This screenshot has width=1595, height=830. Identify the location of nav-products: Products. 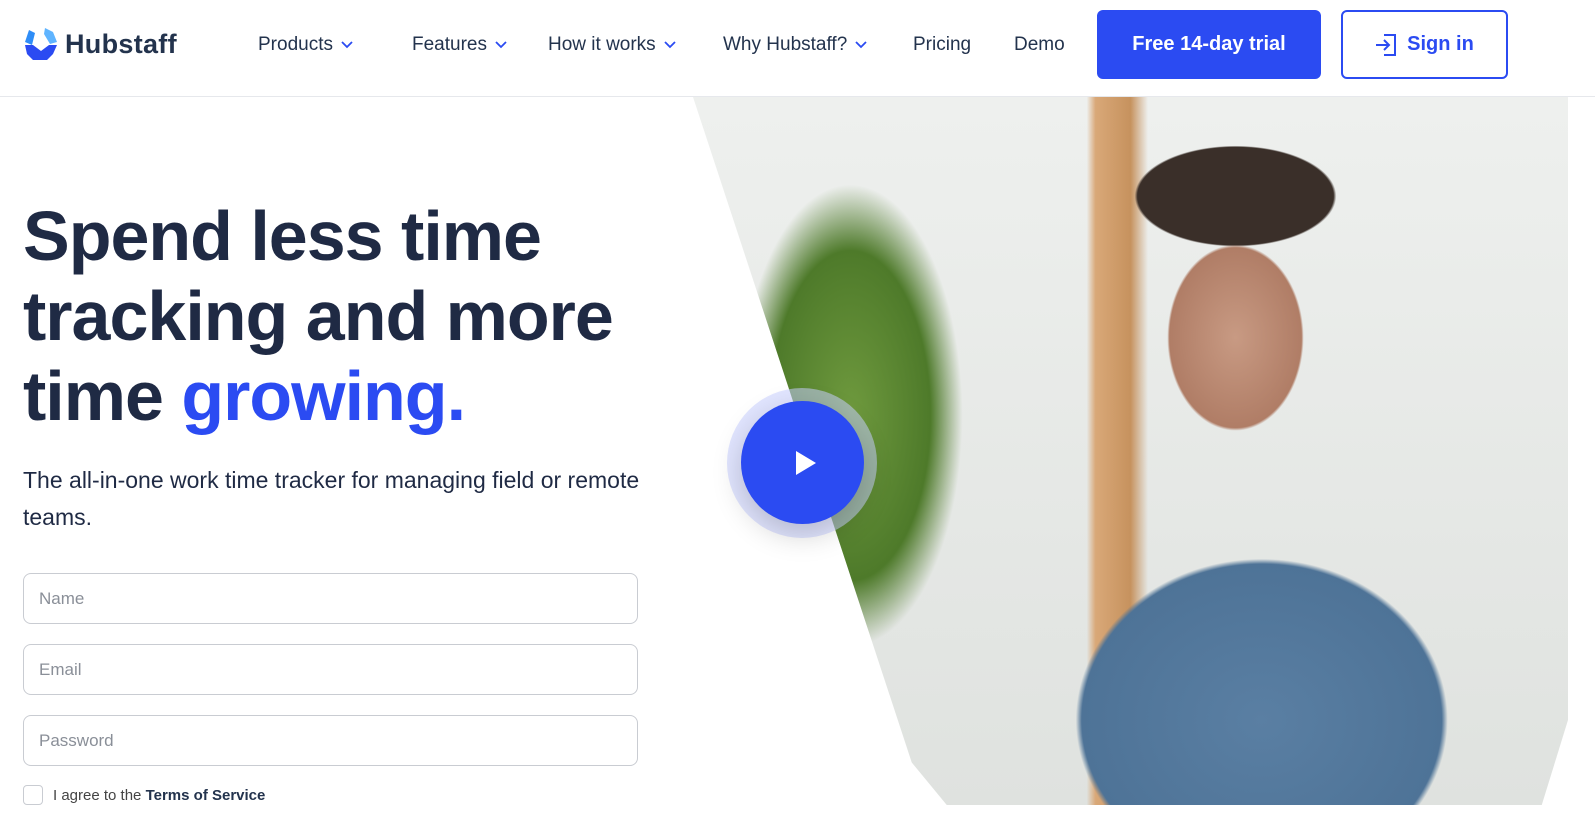
(305, 45).